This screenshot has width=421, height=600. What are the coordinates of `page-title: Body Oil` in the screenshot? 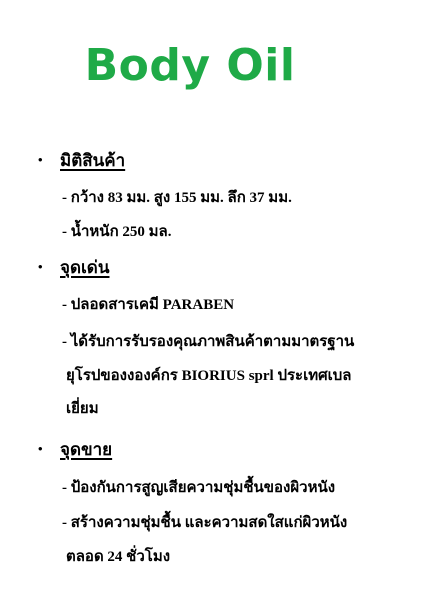 It's located at (190, 65).